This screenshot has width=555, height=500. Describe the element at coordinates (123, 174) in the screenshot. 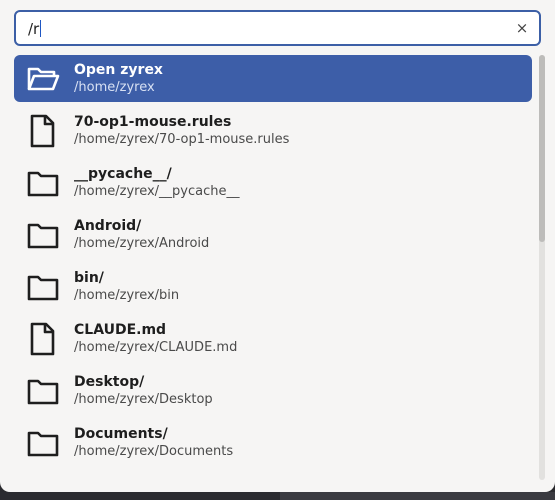

I see `result-title: __pycache__/` at that location.